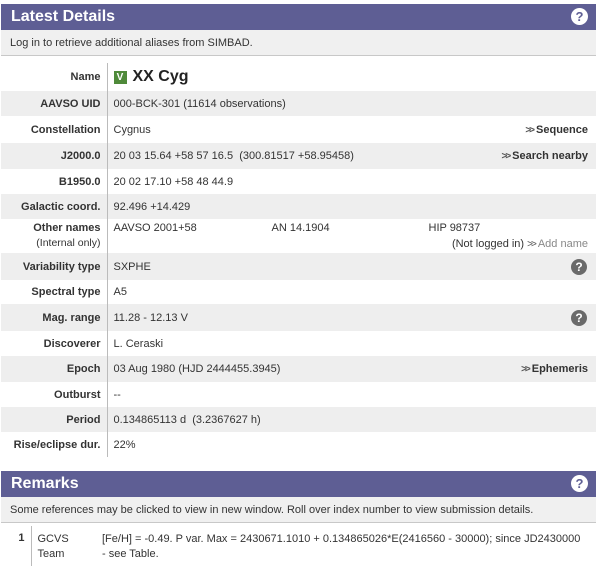 The height and width of the screenshot is (585, 601). What do you see at coordinates (298, 317) in the screenshot?
I see `row-mag-range: Mag. range 11.28 - 12.13 V ?` at bounding box center [298, 317].